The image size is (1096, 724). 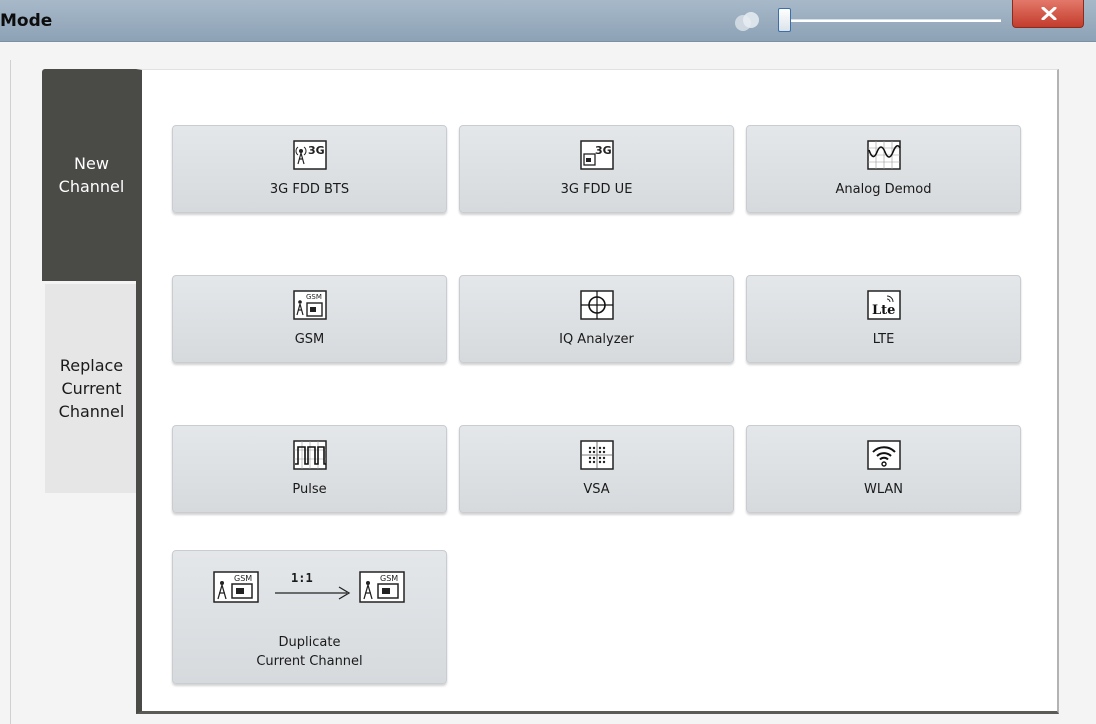 I want to click on mode-button-iq-analyzer: IQ Analyzer, so click(x=596, y=319).